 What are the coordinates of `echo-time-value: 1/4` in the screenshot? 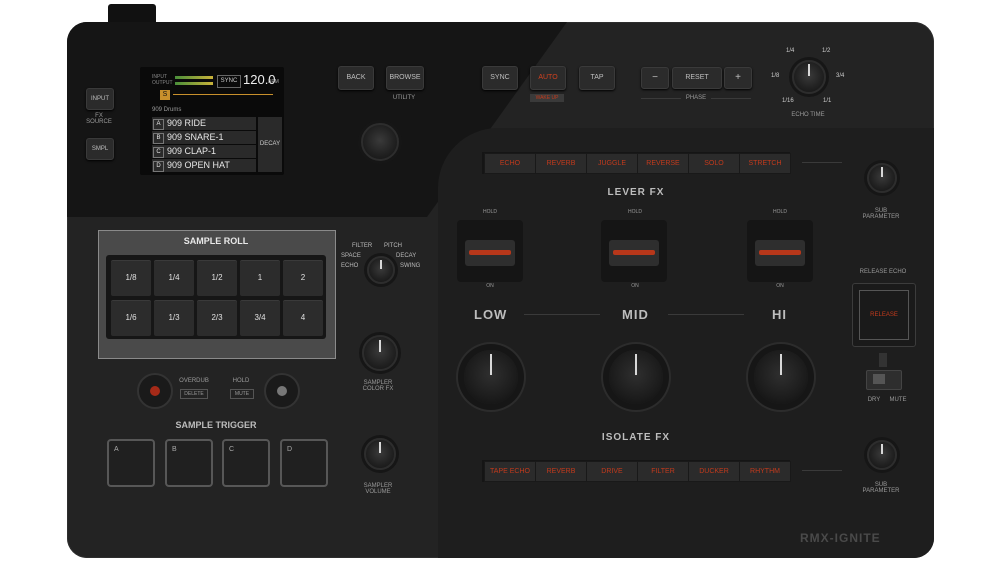 It's located at (790, 51).